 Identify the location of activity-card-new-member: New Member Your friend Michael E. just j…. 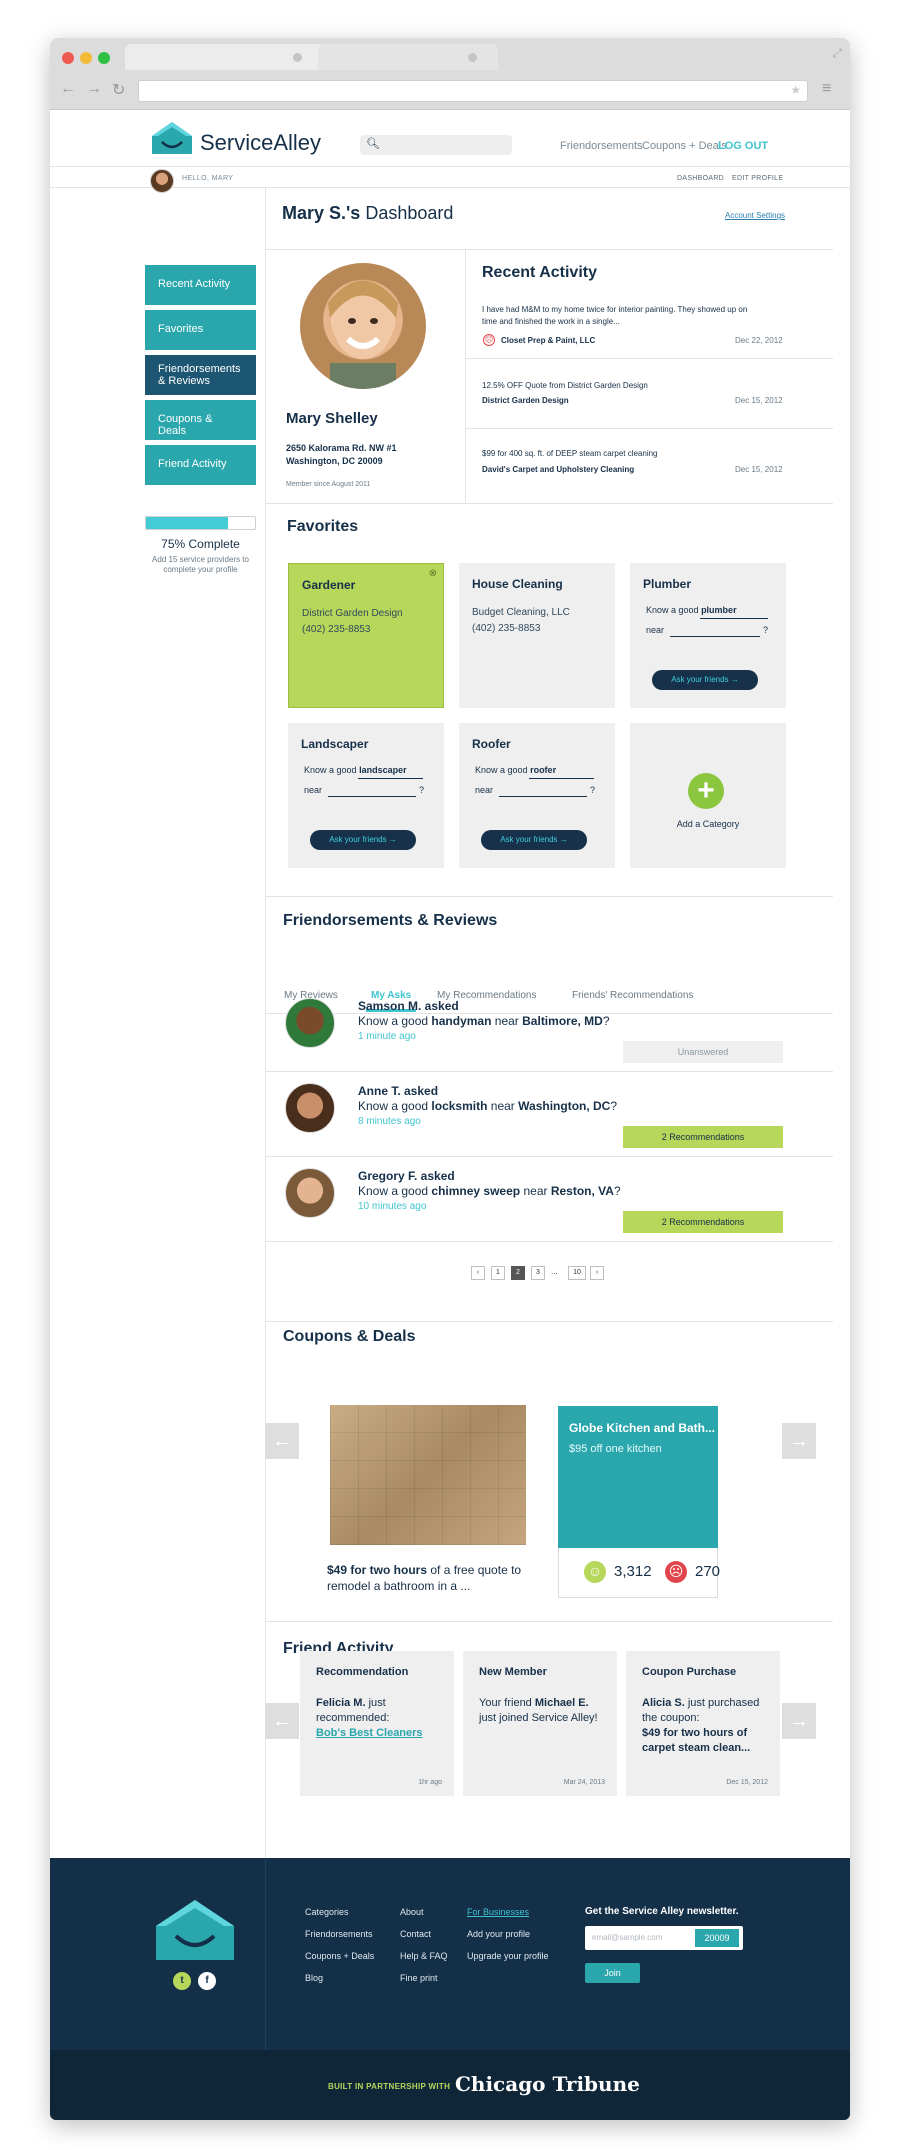
(540, 1723).